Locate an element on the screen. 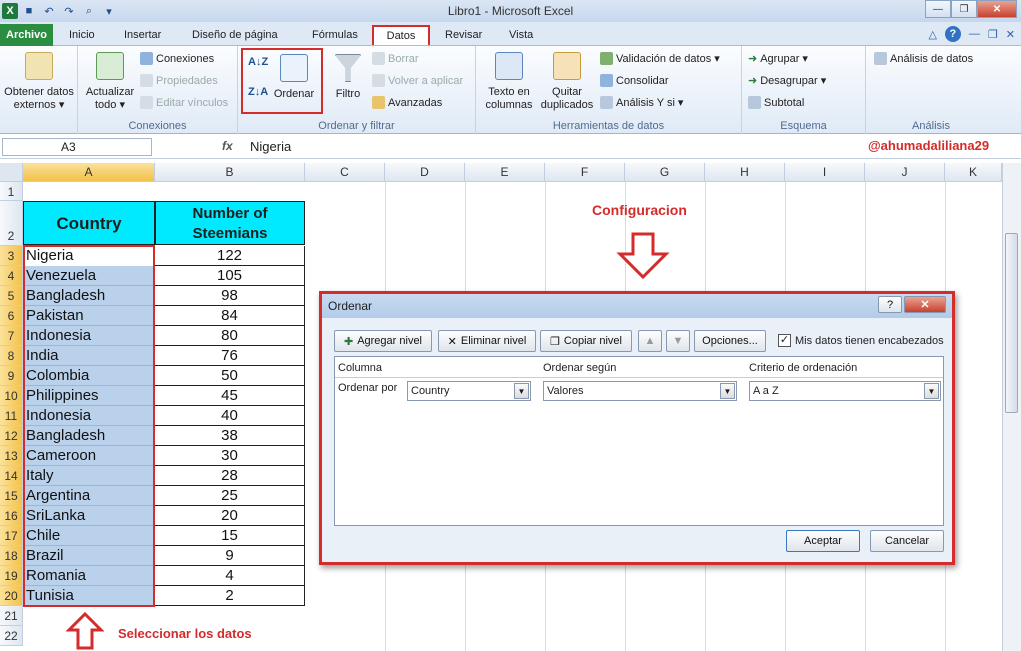 The height and width of the screenshot is (651, 1021). header-country: Country is located at coordinates (89, 223).